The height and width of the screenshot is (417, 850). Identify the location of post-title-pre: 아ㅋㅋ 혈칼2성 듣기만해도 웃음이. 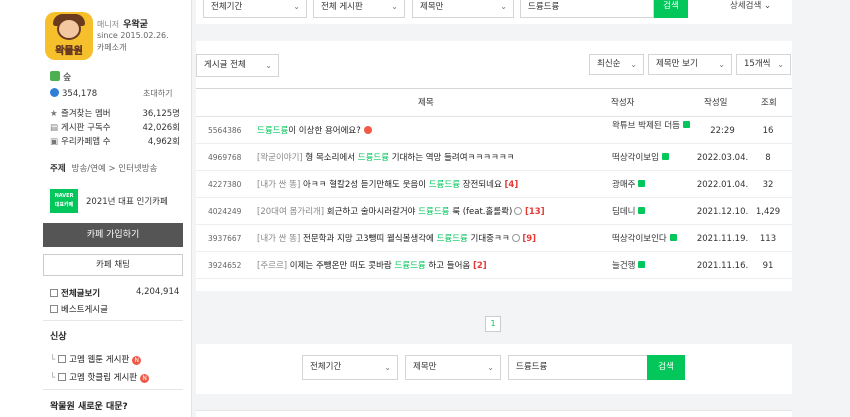
(364, 185).